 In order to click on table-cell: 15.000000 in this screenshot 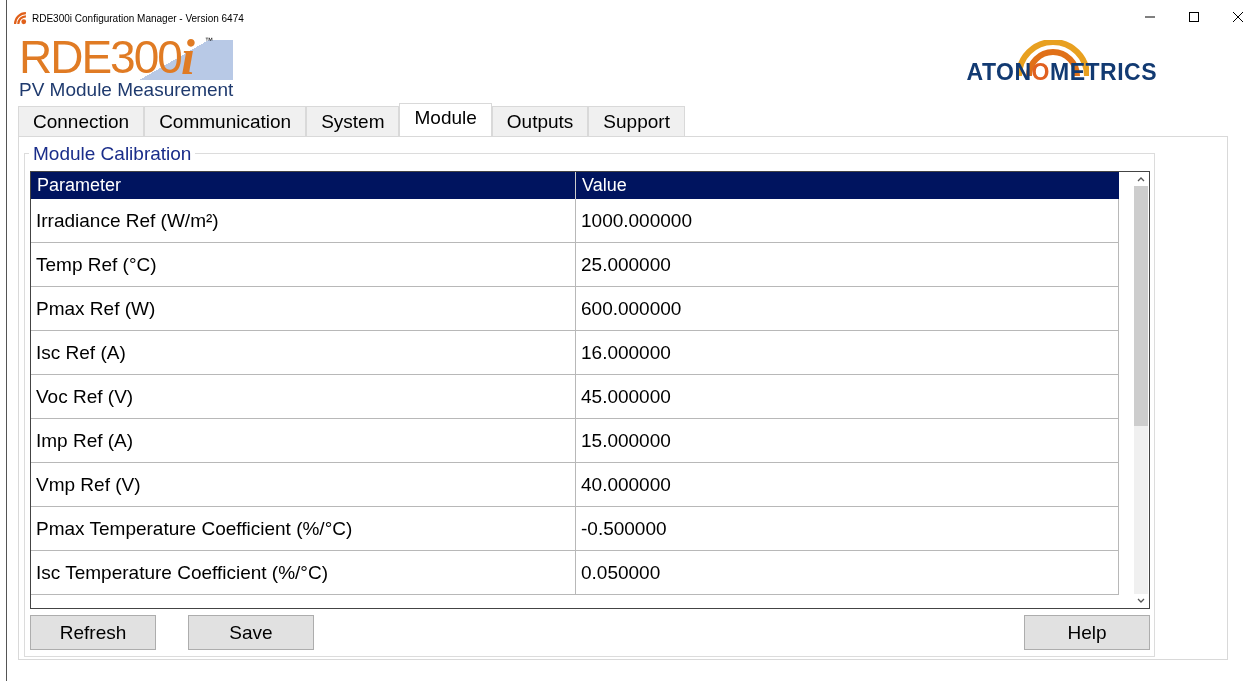, I will do `click(847, 440)`.